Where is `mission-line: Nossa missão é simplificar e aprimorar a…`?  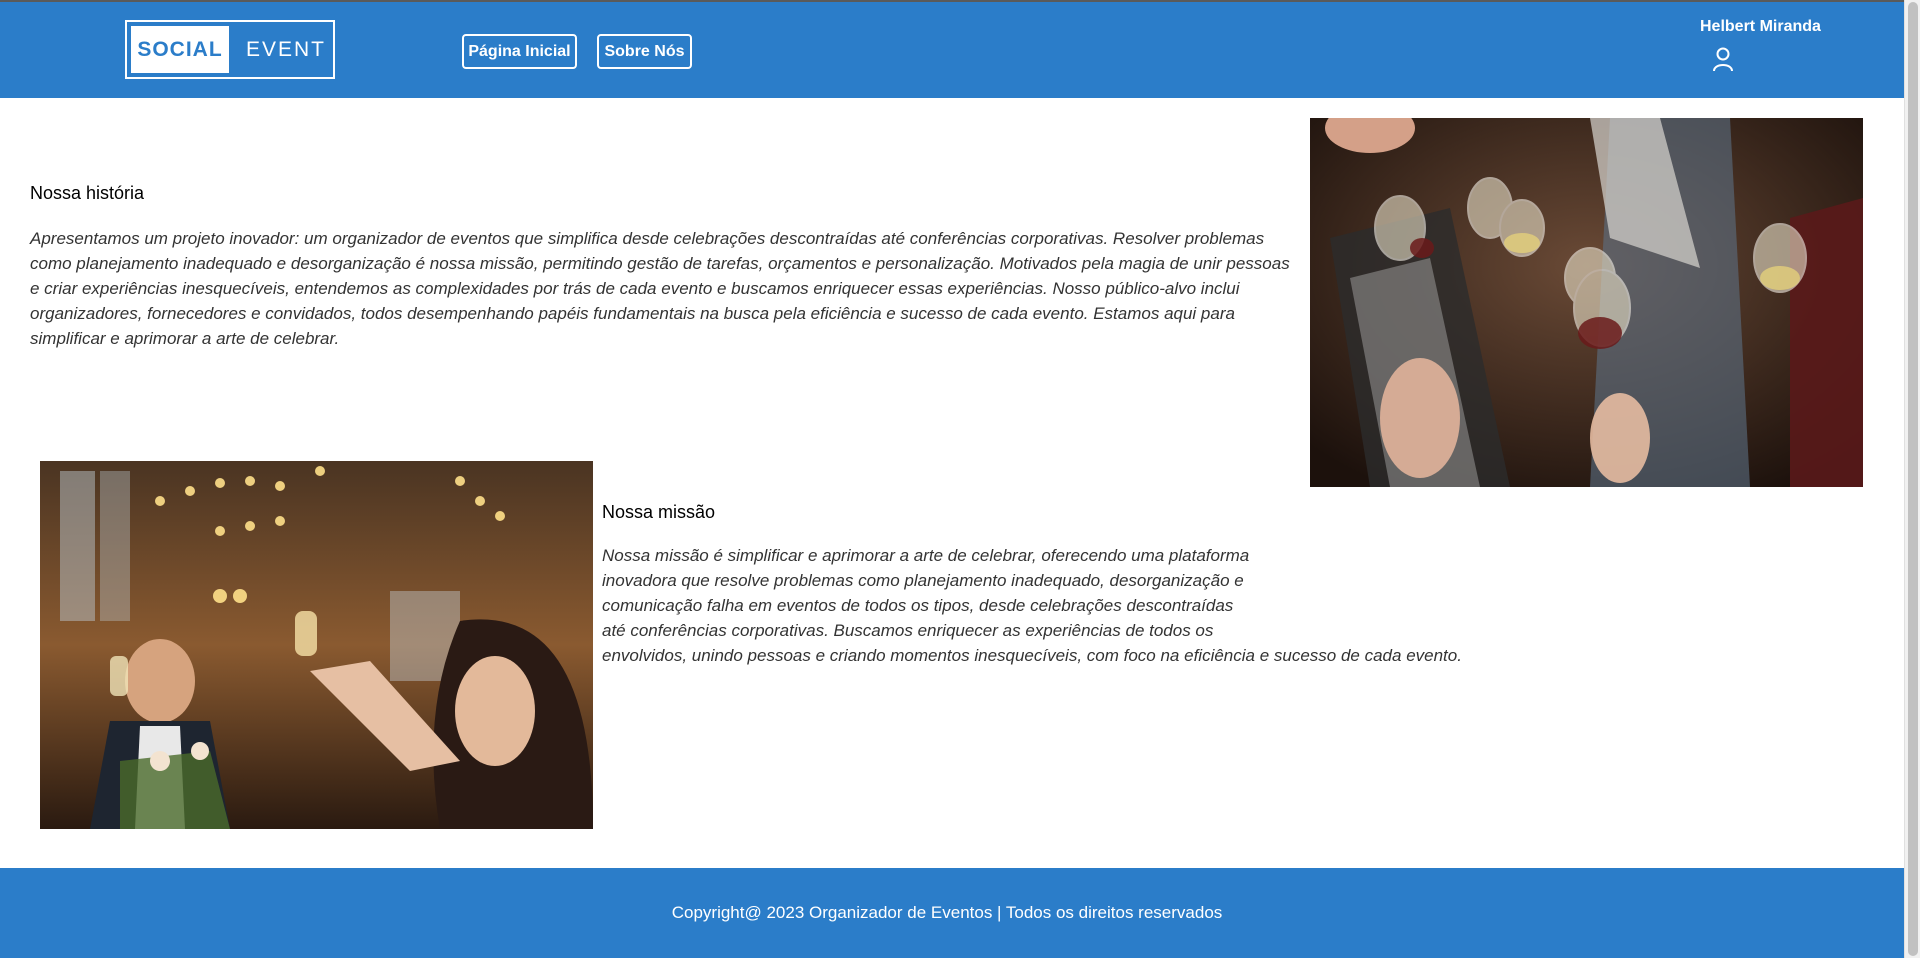 mission-line: Nossa missão é simplificar e aprimorar a… is located at coordinates (926, 555).